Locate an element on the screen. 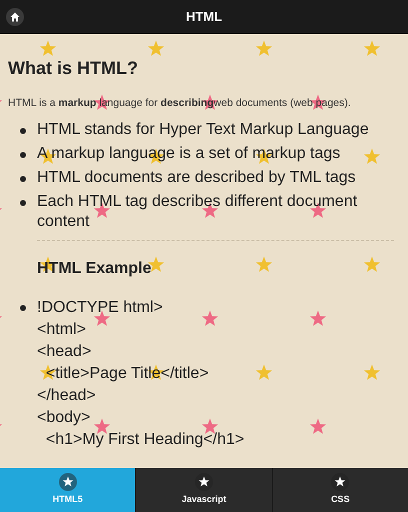 Image resolution: width=408 pixels, height=512 pixels. bullet-text: HTML stands for Hyper Text Markup Language is located at coordinates (203, 130).